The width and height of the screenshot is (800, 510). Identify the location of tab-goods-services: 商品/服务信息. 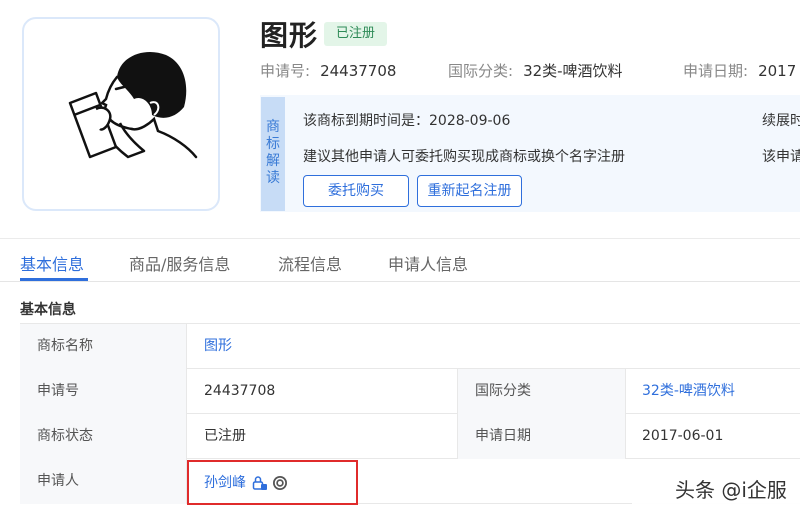
(179, 263).